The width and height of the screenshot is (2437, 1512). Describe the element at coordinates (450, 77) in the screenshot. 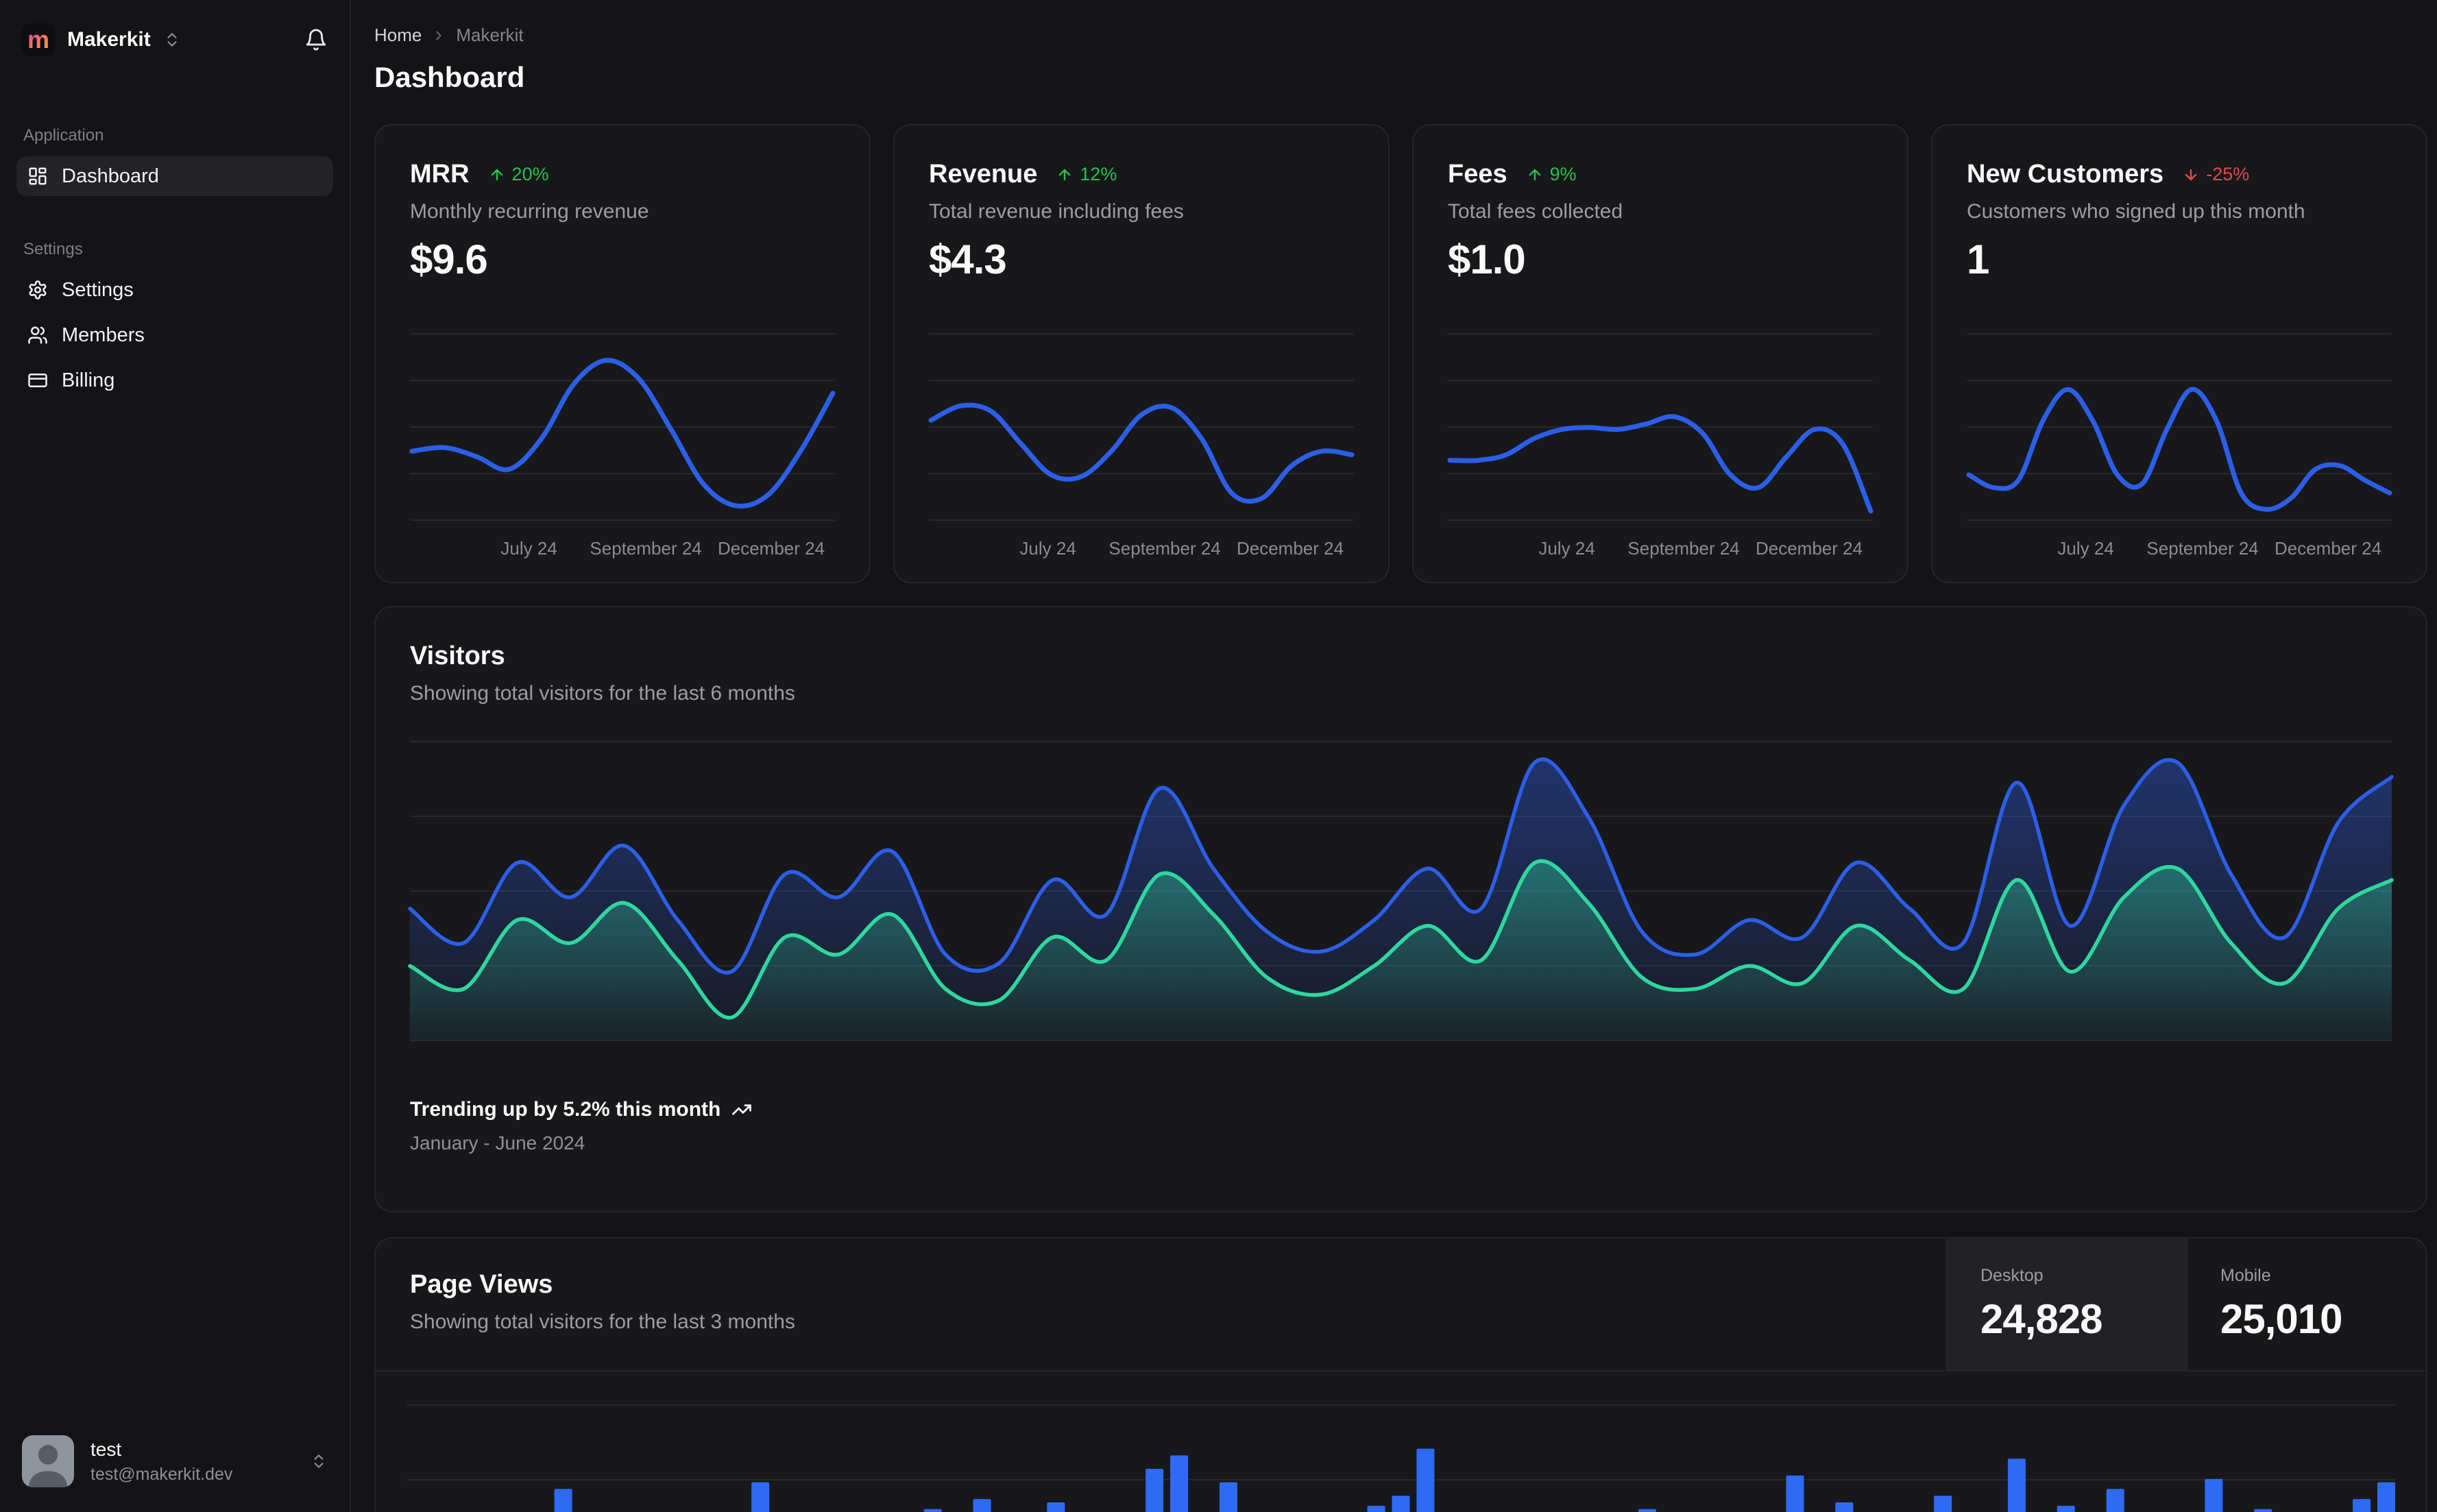

I see `page-title: Dashboard` at that location.